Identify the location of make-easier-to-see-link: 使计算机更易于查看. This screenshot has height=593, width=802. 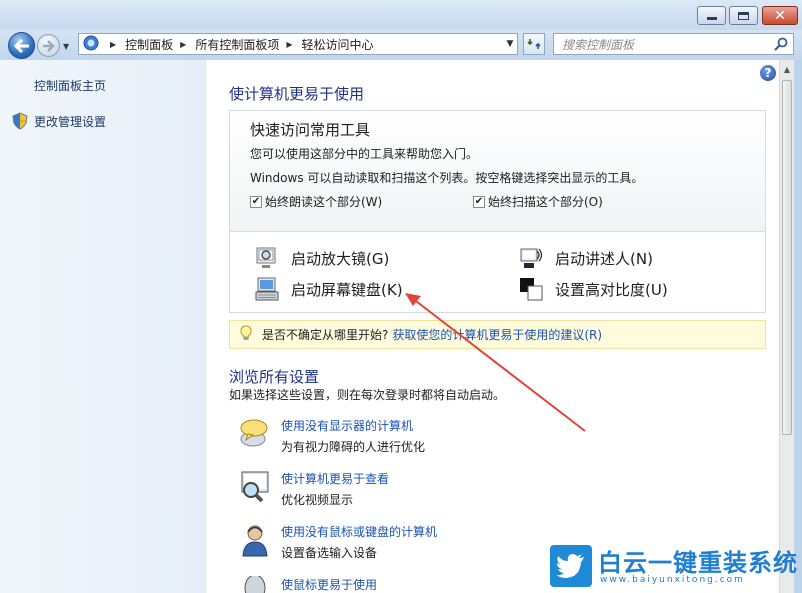
(335, 478).